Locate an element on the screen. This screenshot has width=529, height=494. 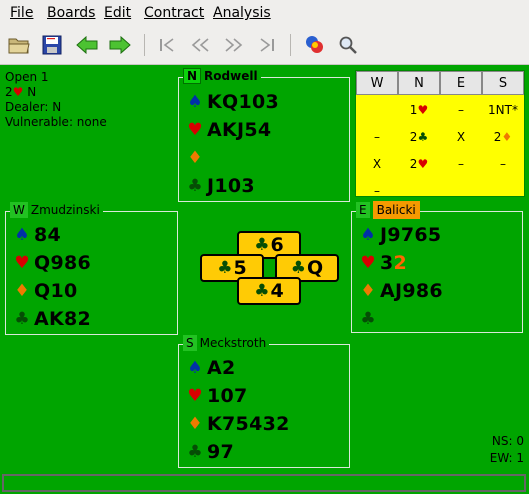
cards-diamonds: Q10 is located at coordinates (56, 291).